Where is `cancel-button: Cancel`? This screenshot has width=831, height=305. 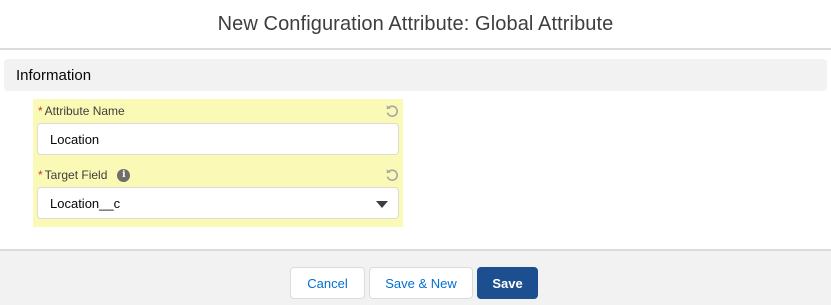 cancel-button: Cancel is located at coordinates (327, 283).